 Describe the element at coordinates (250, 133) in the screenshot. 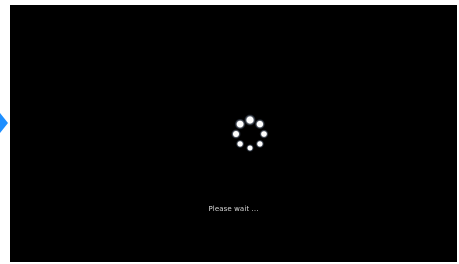

I see `loading-spinner-icon` at that location.